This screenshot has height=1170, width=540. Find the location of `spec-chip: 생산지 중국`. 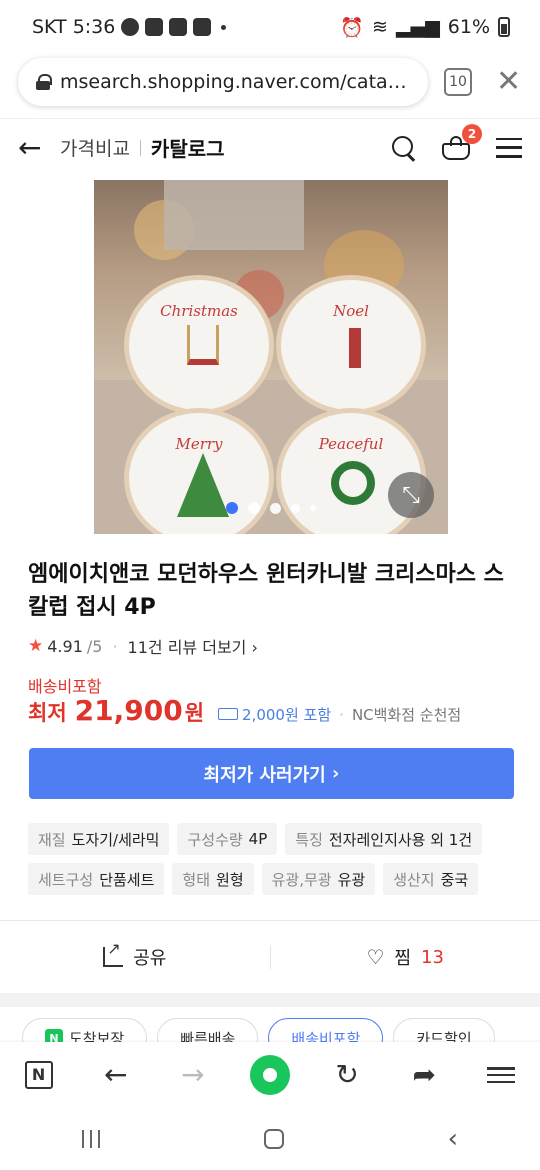

spec-chip: 생산지 중국 is located at coordinates (431, 879).